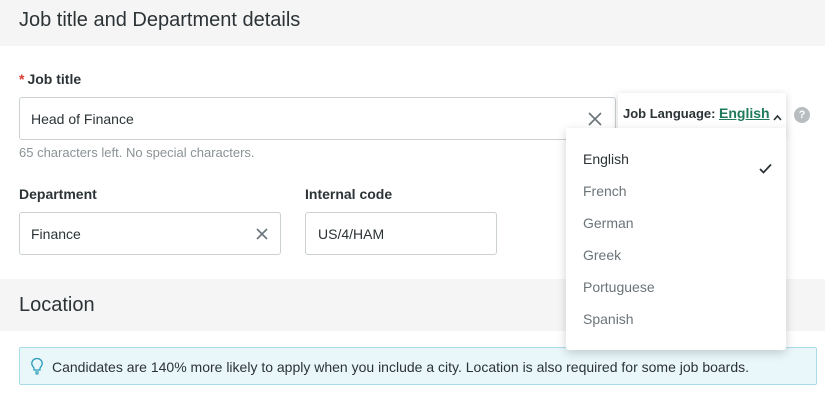 This screenshot has width=825, height=396. What do you see at coordinates (412, 23) in the screenshot?
I see `section-header-job-details: Job title and Department details` at bounding box center [412, 23].